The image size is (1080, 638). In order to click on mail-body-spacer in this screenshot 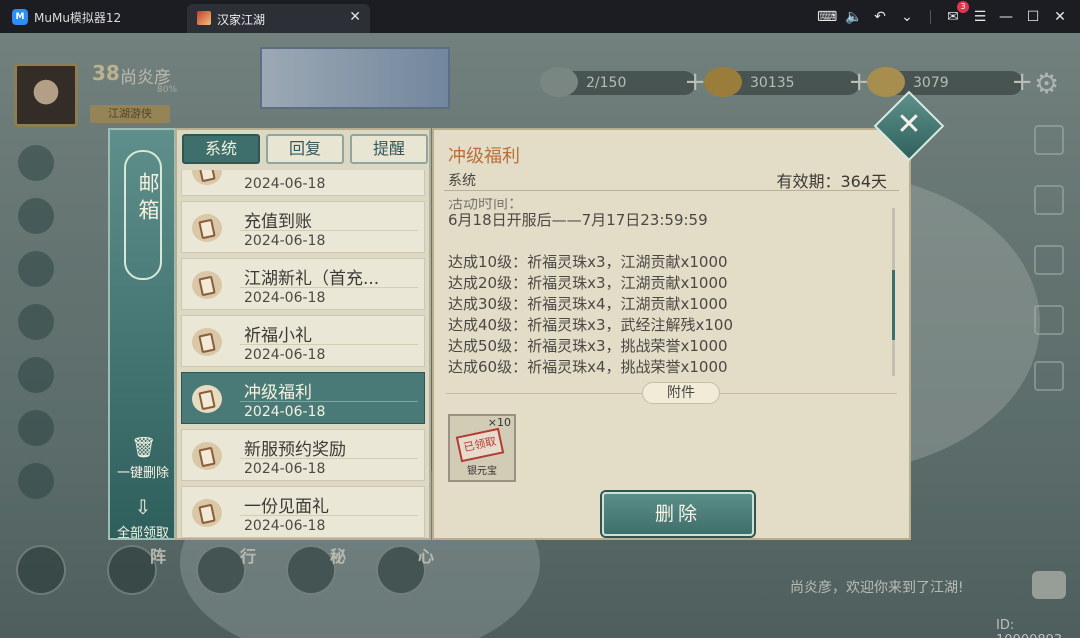, I will do `click(668, 241)`.